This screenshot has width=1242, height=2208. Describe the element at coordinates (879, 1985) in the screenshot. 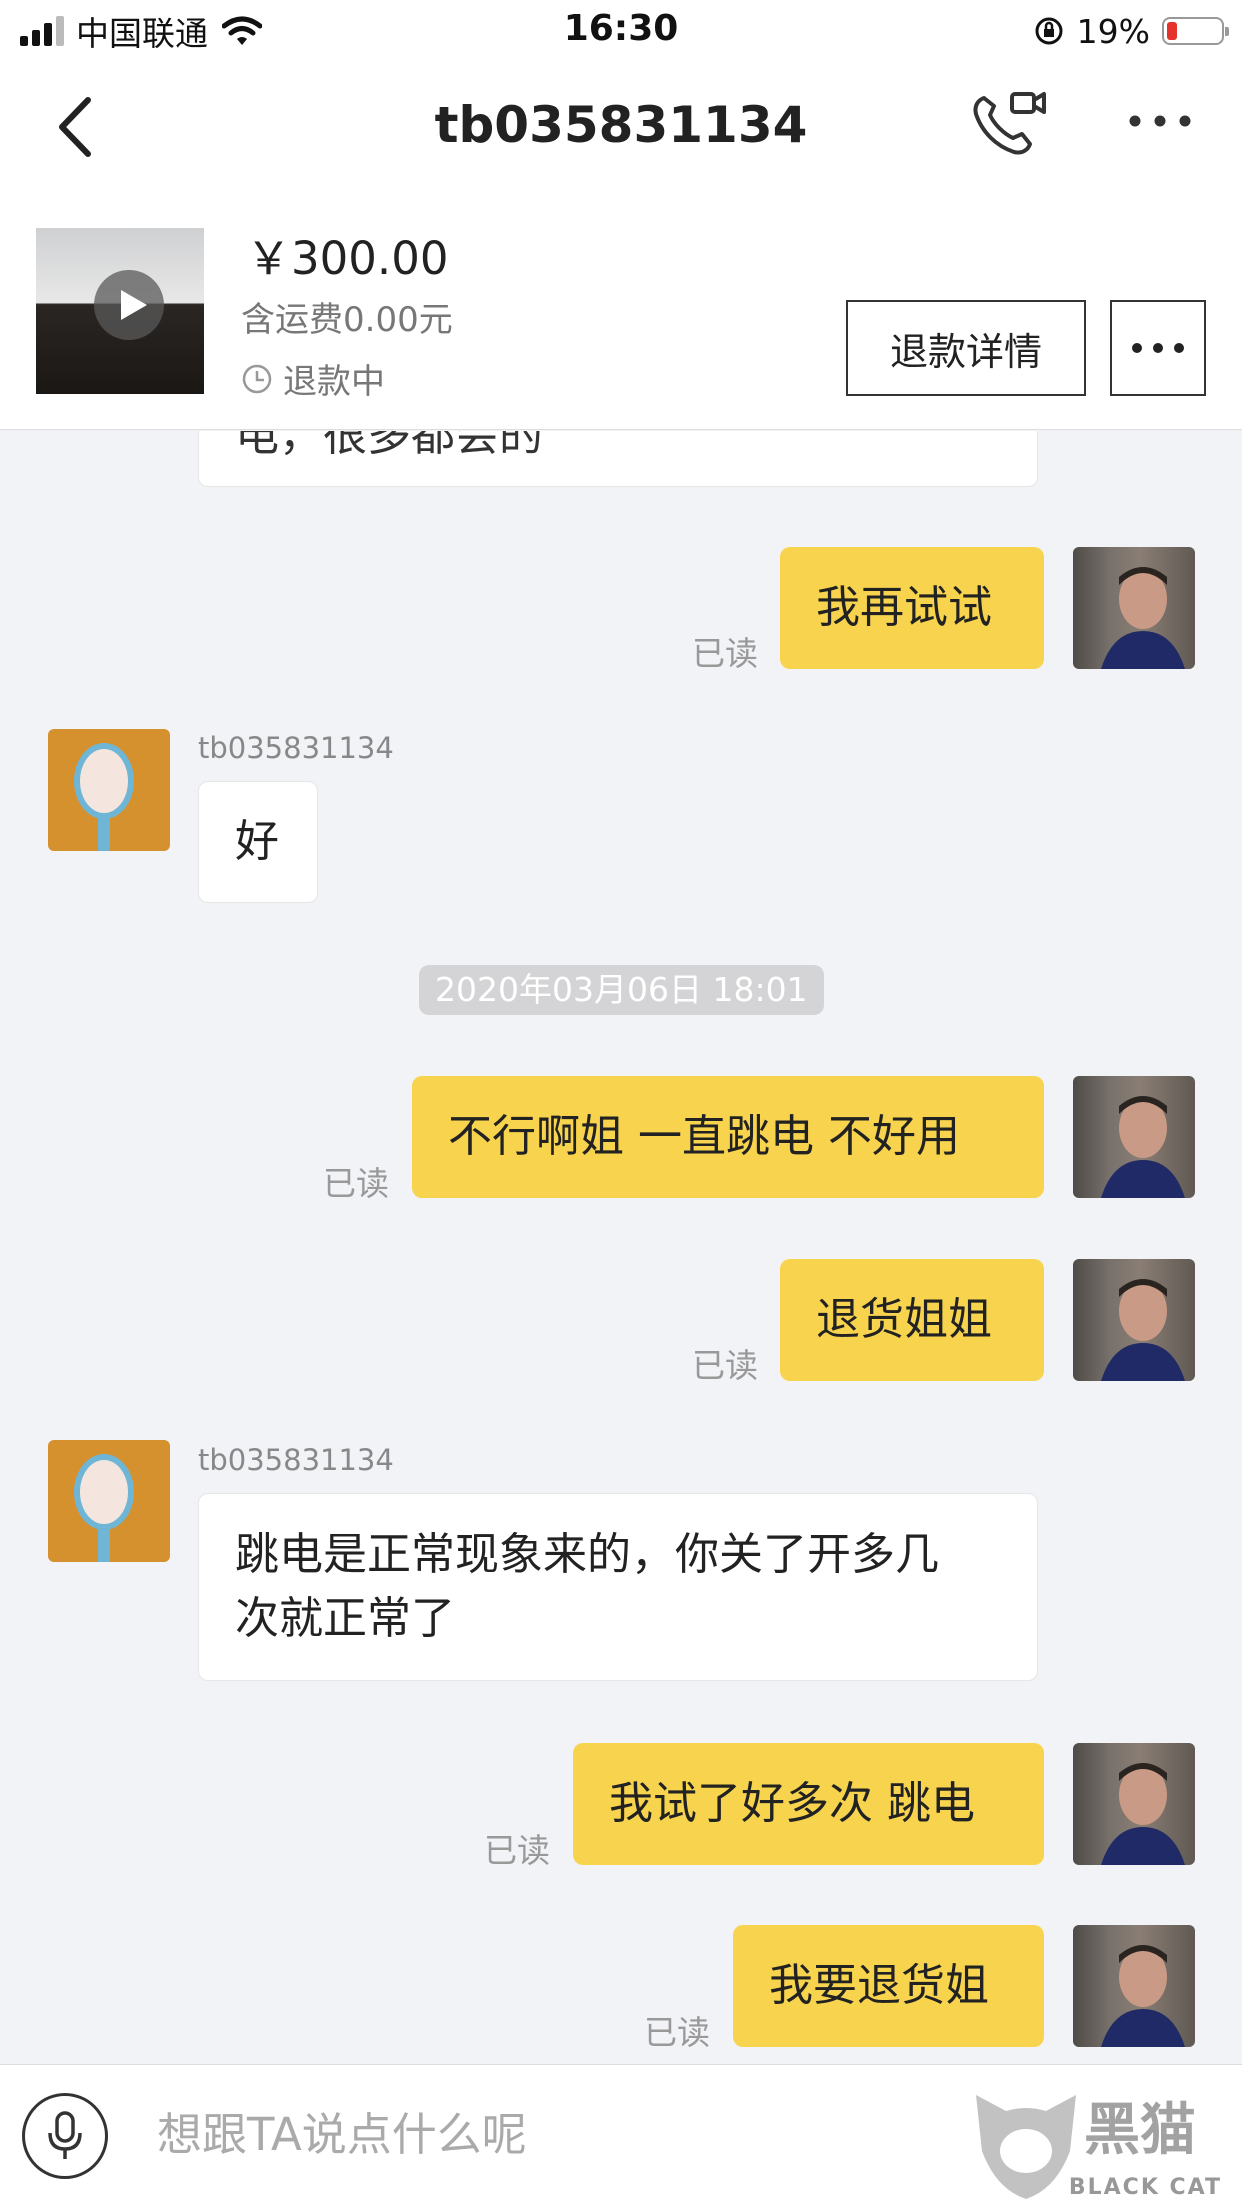

I see `message-text: 我要退货姐` at that location.